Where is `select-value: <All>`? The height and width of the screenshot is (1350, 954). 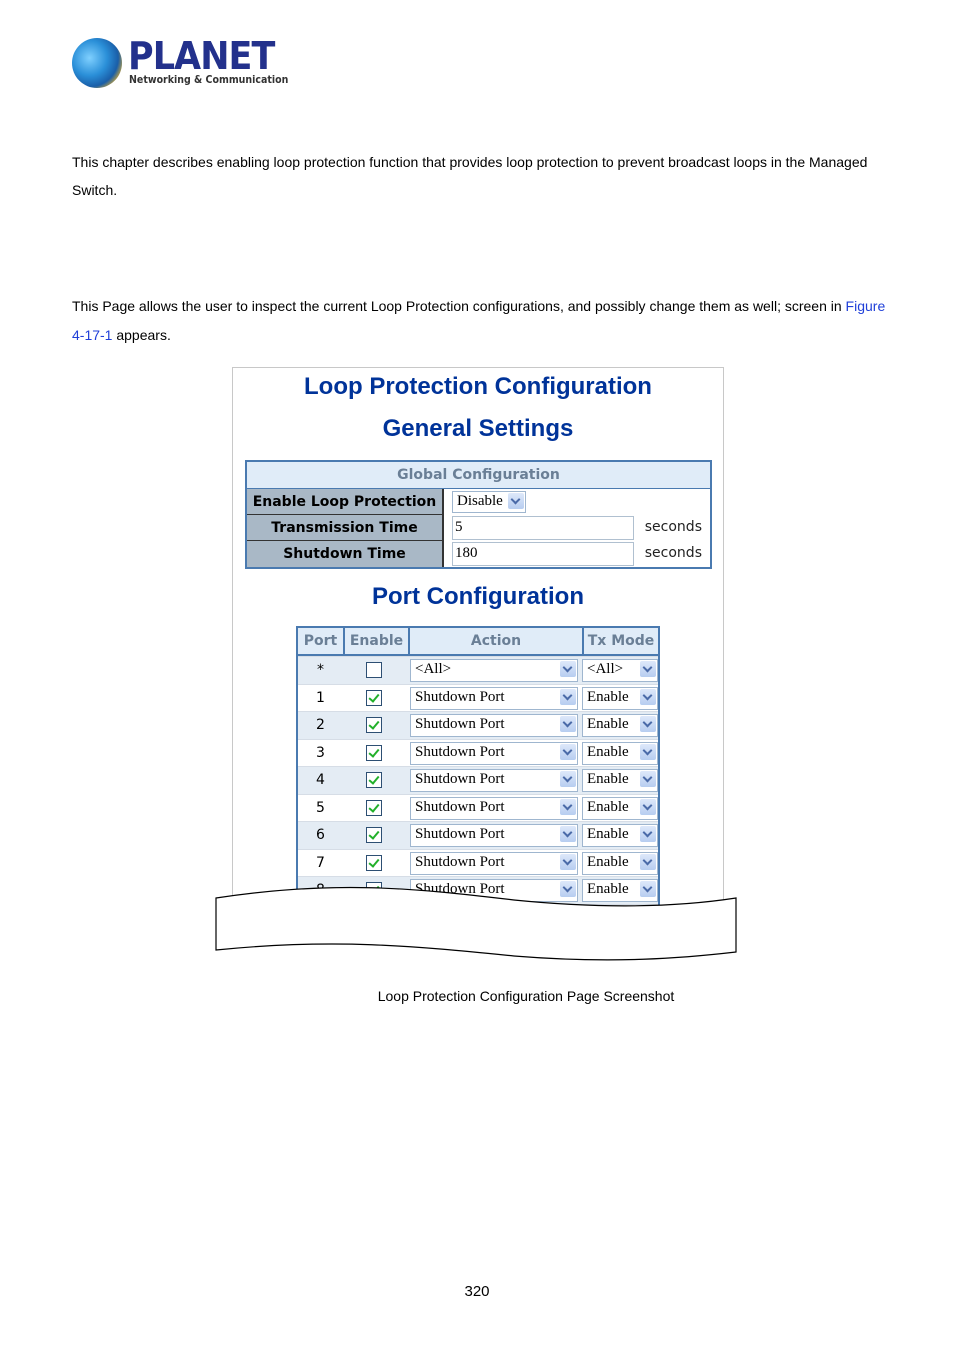 select-value: <All> is located at coordinates (605, 669).